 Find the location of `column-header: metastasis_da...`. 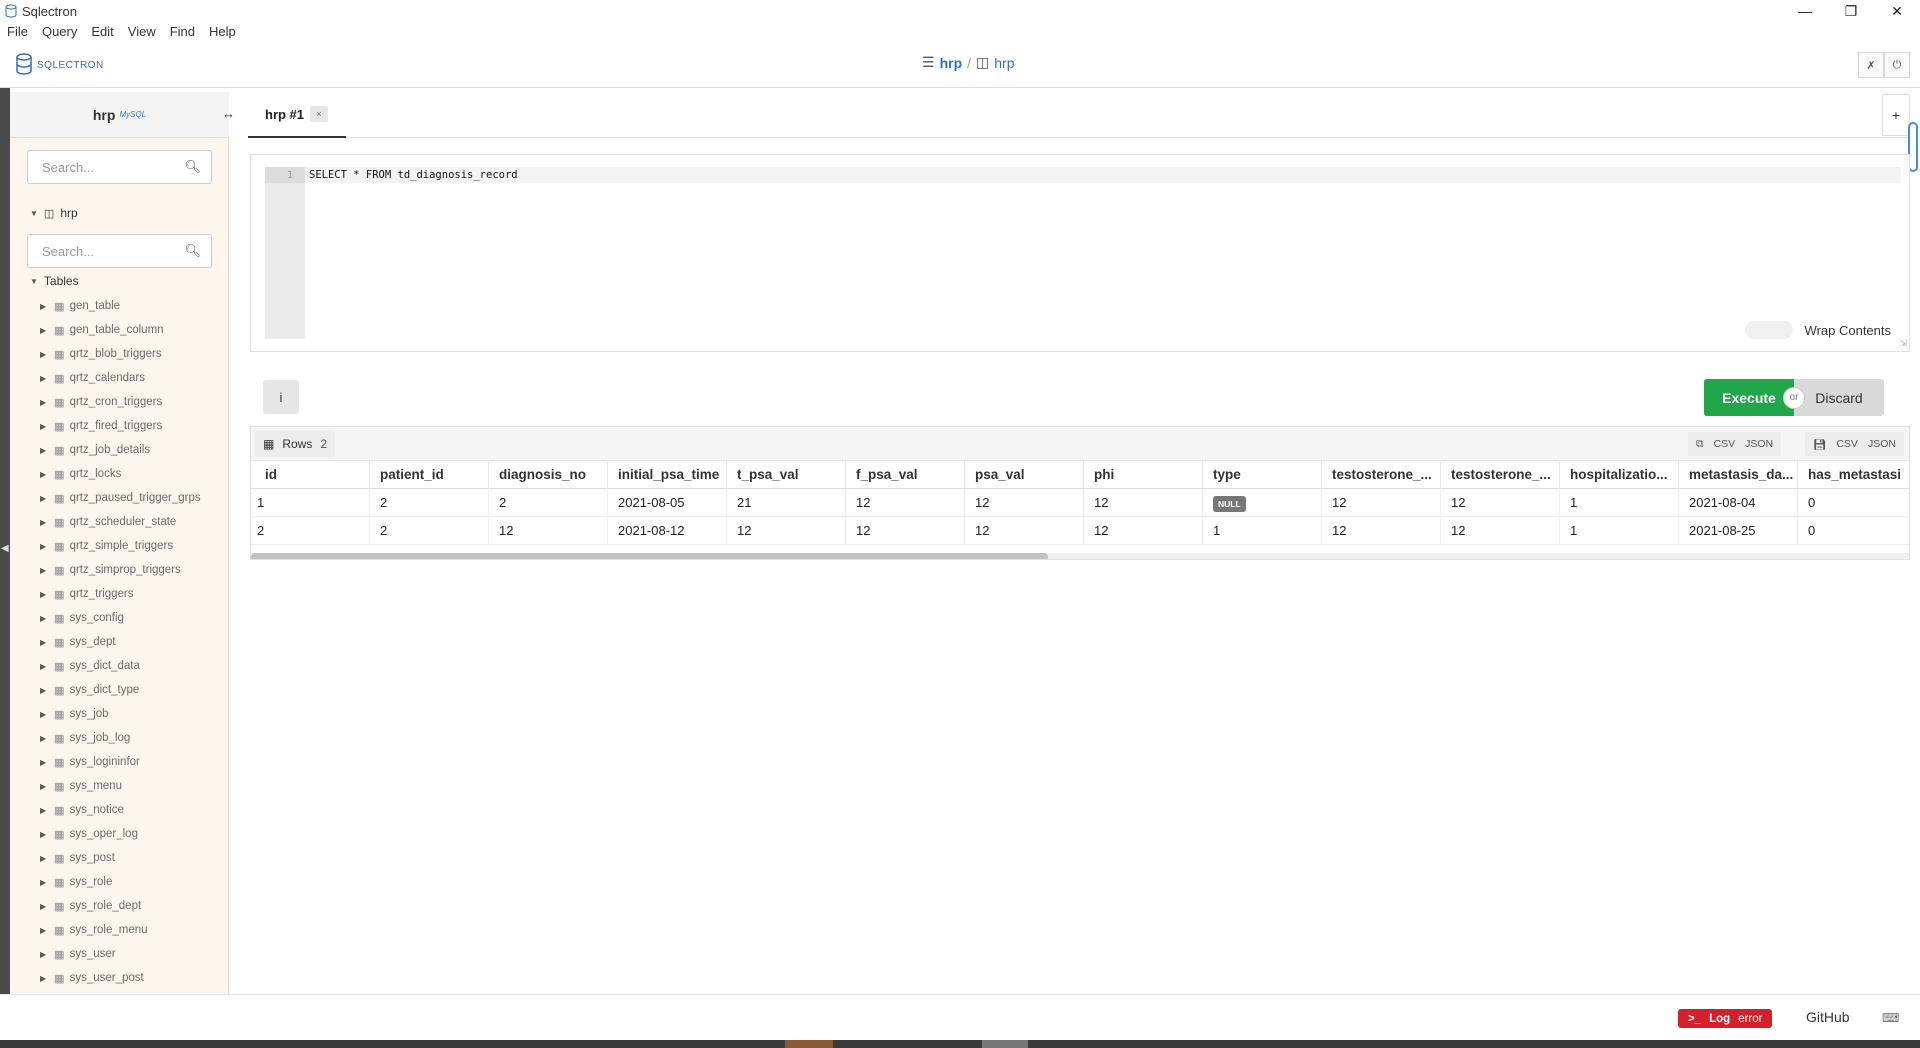

column-header: metastasis_da... is located at coordinates (1738, 475).